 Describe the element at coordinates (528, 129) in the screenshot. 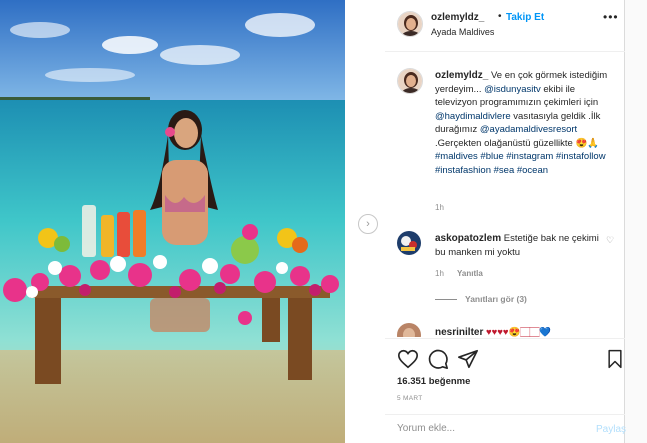

I see `mention-link: @ayadamaldivesresort` at that location.